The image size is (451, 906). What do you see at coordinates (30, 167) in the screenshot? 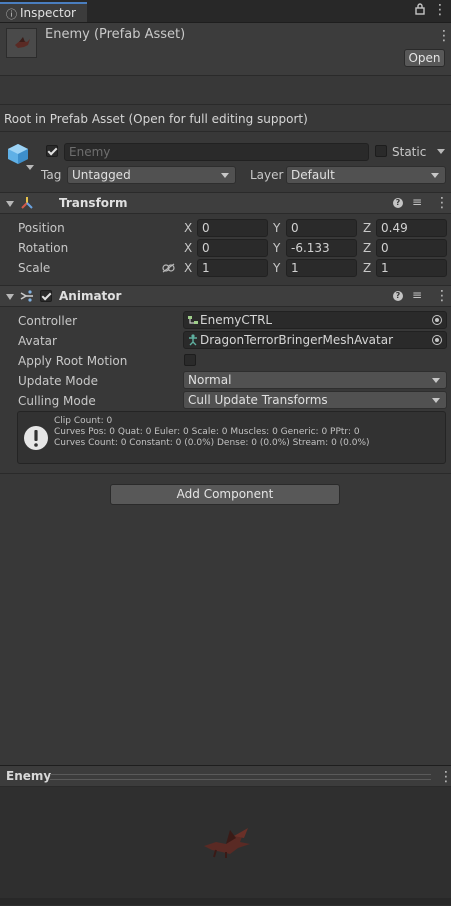
I see `icon-dropdown-arrow` at bounding box center [30, 167].